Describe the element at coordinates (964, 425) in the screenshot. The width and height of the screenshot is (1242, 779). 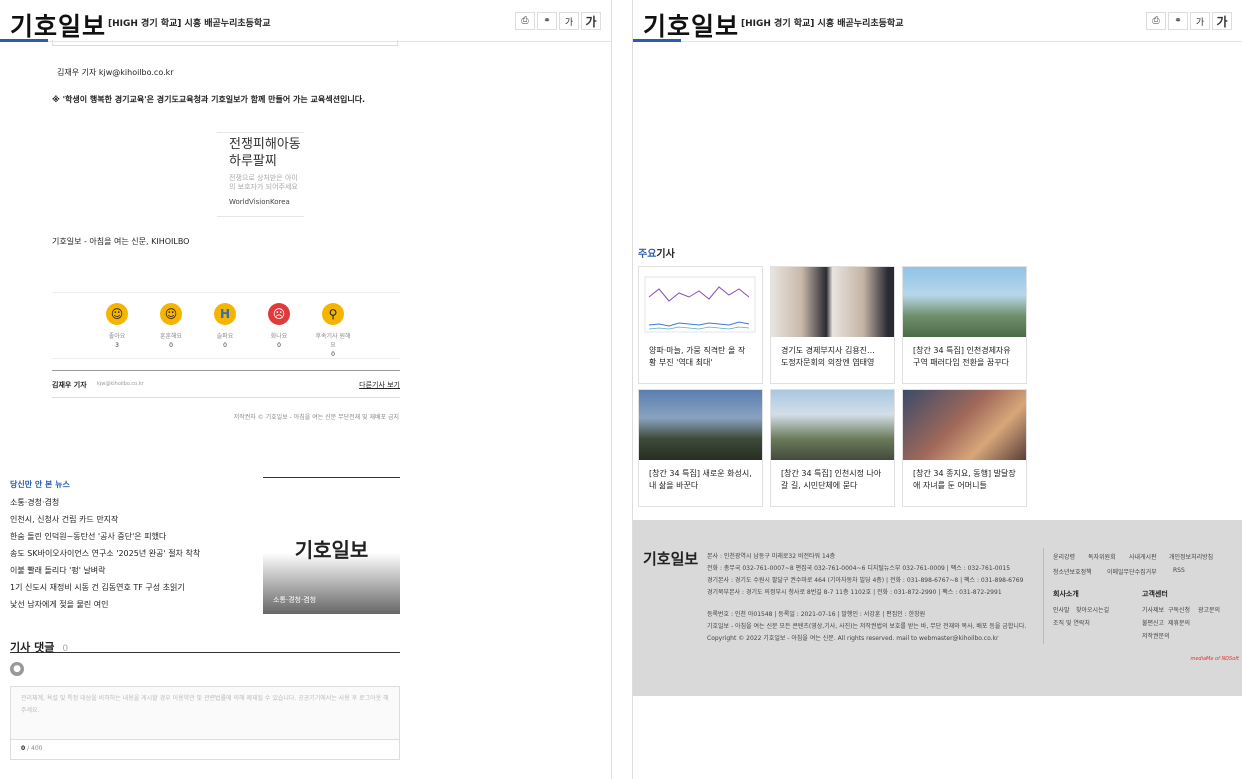
I see `cafe-thumbnail` at that location.